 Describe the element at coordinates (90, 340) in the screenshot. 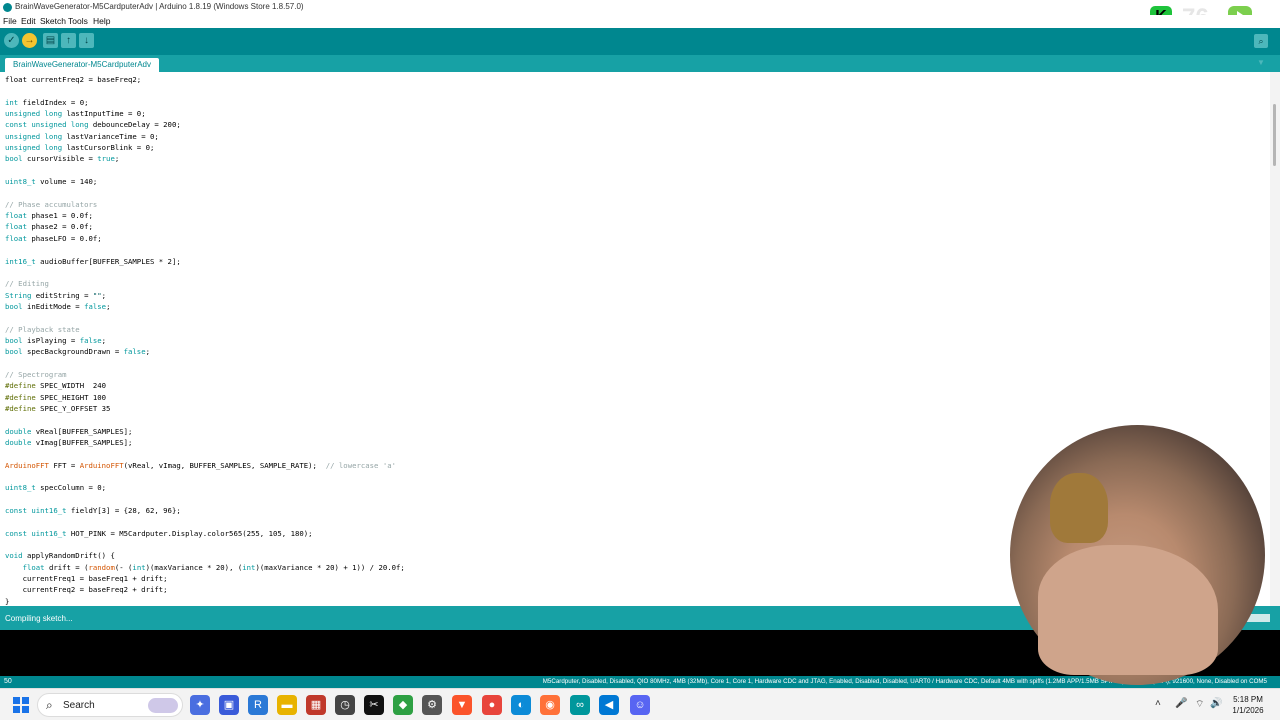

I see `code-token: false` at that location.